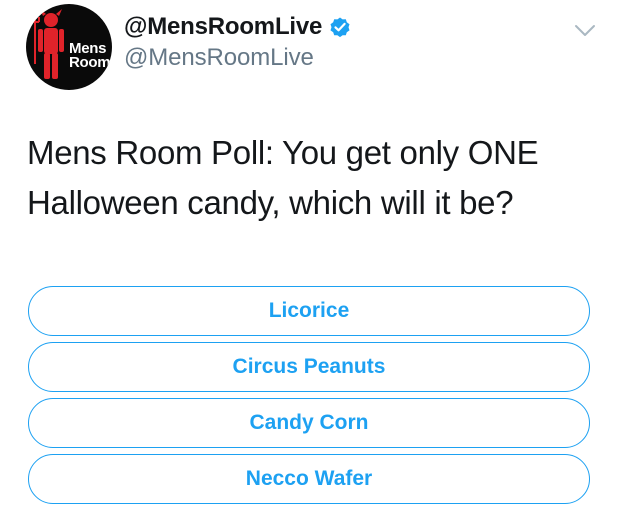 This screenshot has width=618, height=515. I want to click on account-names: @MensRoomLive @MensRoomLive, so click(238, 42).